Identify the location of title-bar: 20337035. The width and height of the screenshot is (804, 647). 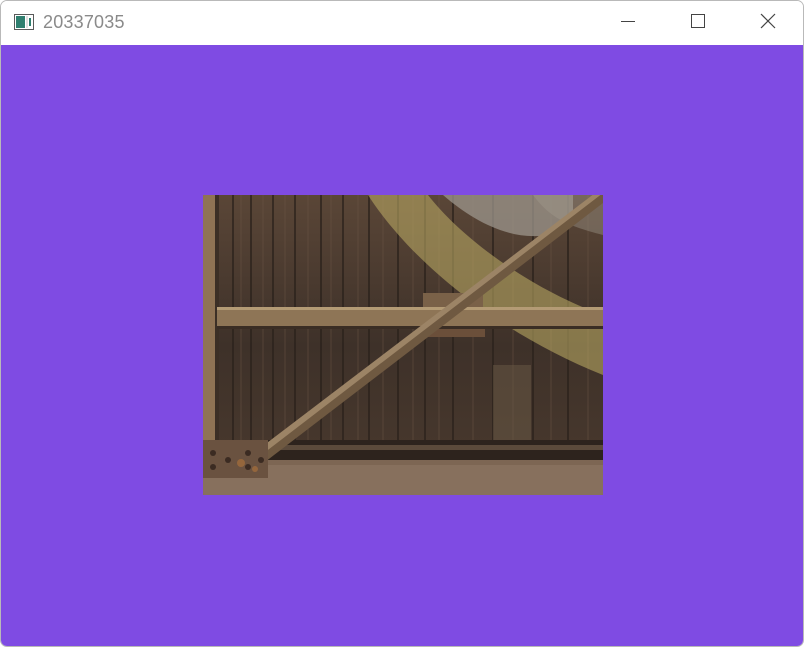
(402, 23).